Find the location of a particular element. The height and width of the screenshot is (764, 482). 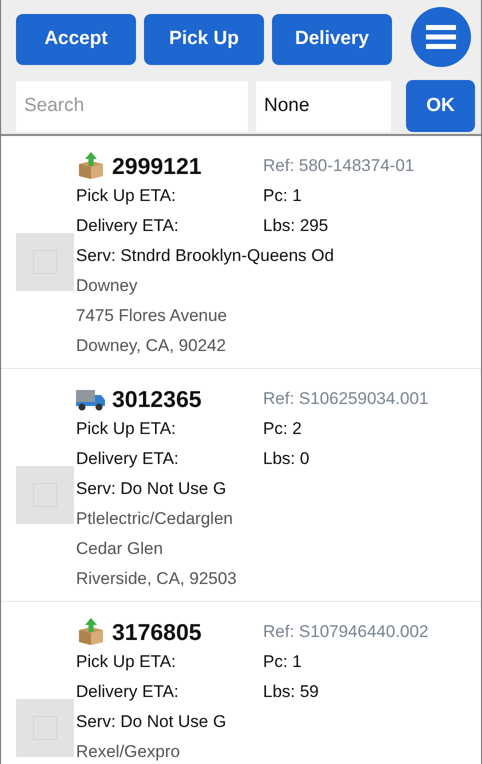

order-number: 3176805 is located at coordinates (157, 632).